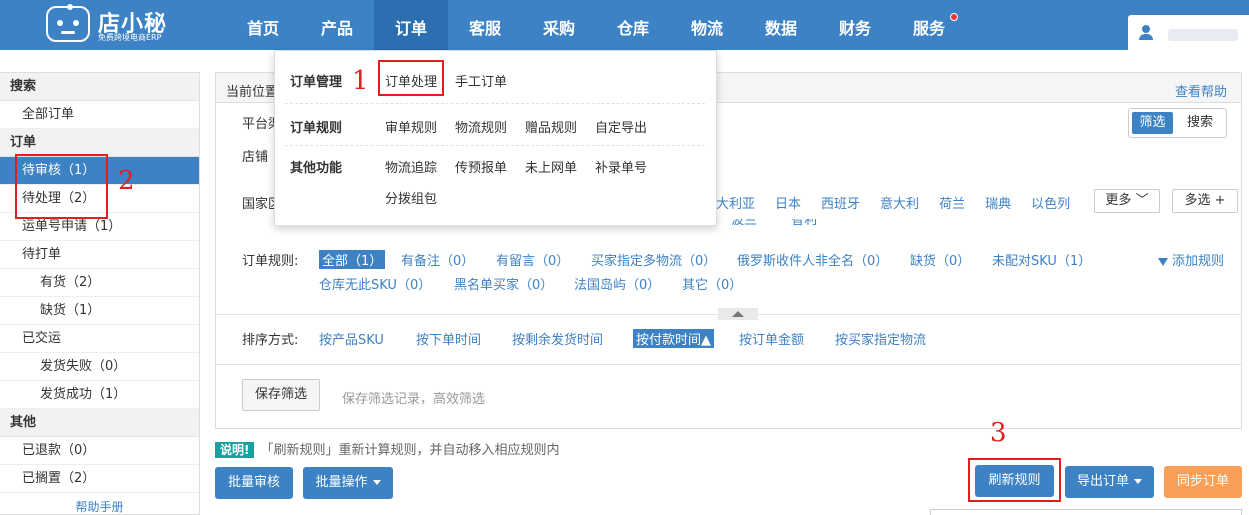 The width and height of the screenshot is (1249, 515). Describe the element at coordinates (411, 126) in the screenshot. I see `menu-item-review-rule: 审单规则` at that location.